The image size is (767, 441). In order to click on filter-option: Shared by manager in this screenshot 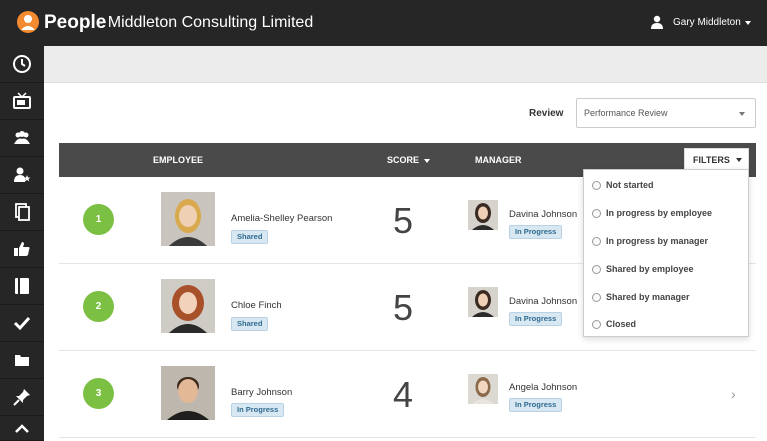, I will do `click(666, 297)`.